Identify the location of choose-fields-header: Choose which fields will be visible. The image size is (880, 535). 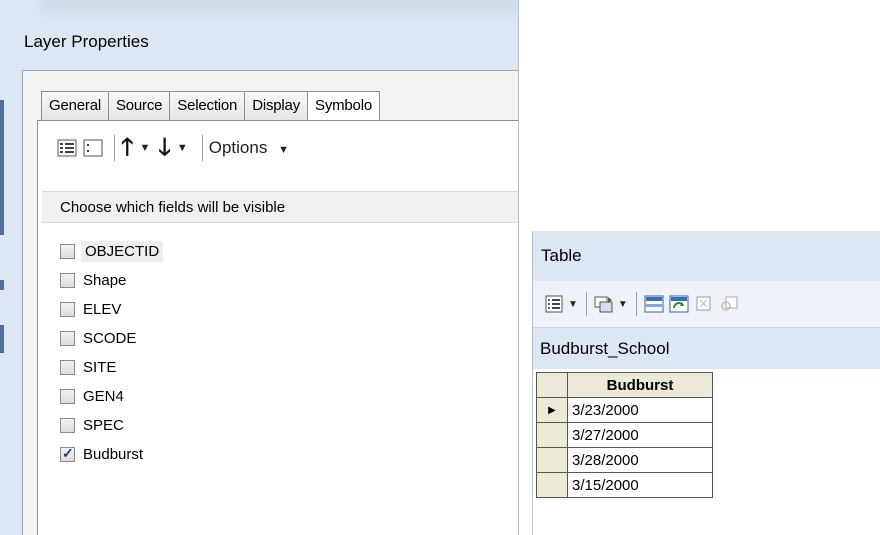
(280, 207).